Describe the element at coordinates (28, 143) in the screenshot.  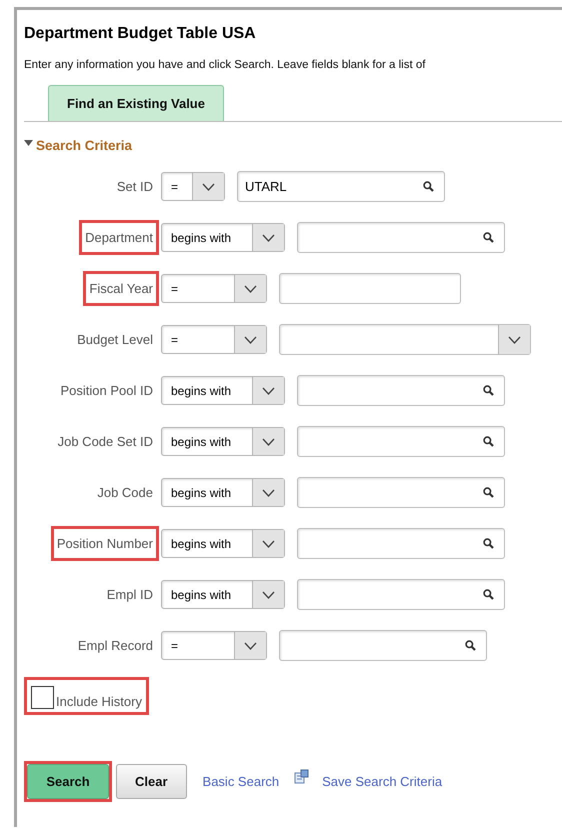
I see `collapse-triangle-icon` at that location.